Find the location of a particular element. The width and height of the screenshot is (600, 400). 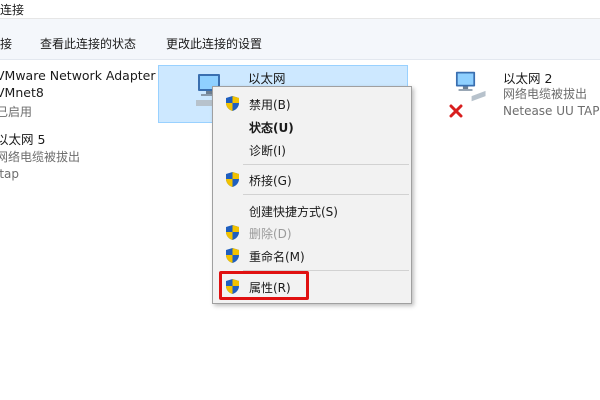

menu-item-label: 桥接(G) is located at coordinates (270, 181).